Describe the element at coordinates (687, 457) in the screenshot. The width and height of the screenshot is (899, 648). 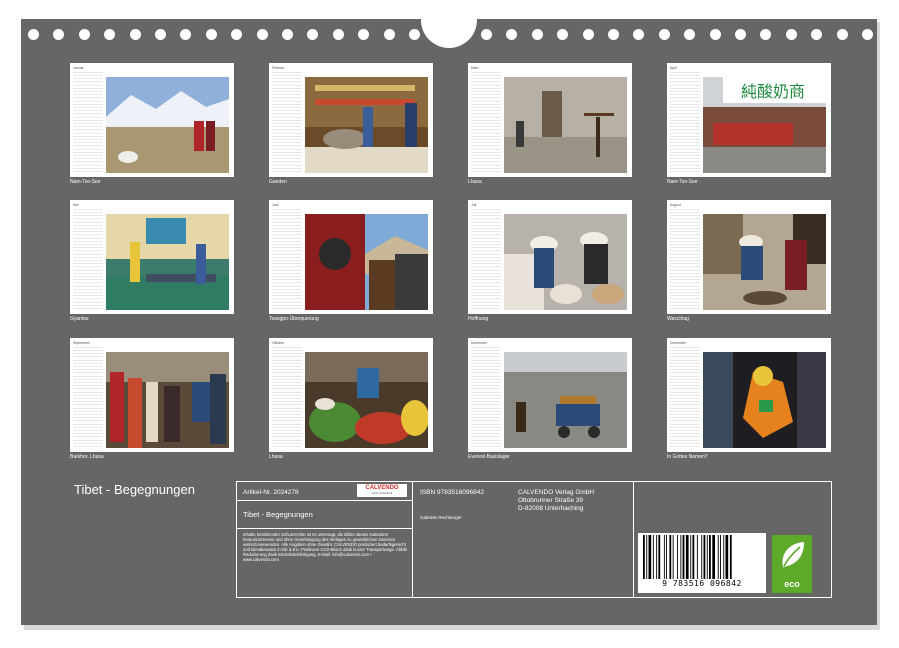
I see `month-caption: In Gottes Namen?` at that location.